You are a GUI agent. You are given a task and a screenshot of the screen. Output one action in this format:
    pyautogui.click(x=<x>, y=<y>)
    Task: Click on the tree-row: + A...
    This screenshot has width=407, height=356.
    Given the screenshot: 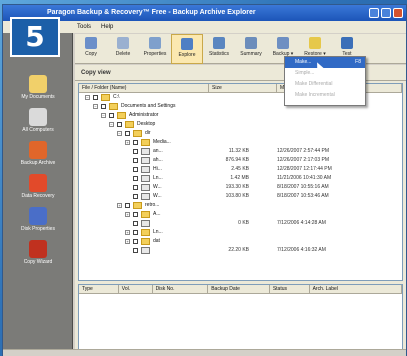 What is the action you would take?
    pyautogui.click(x=240, y=214)
    